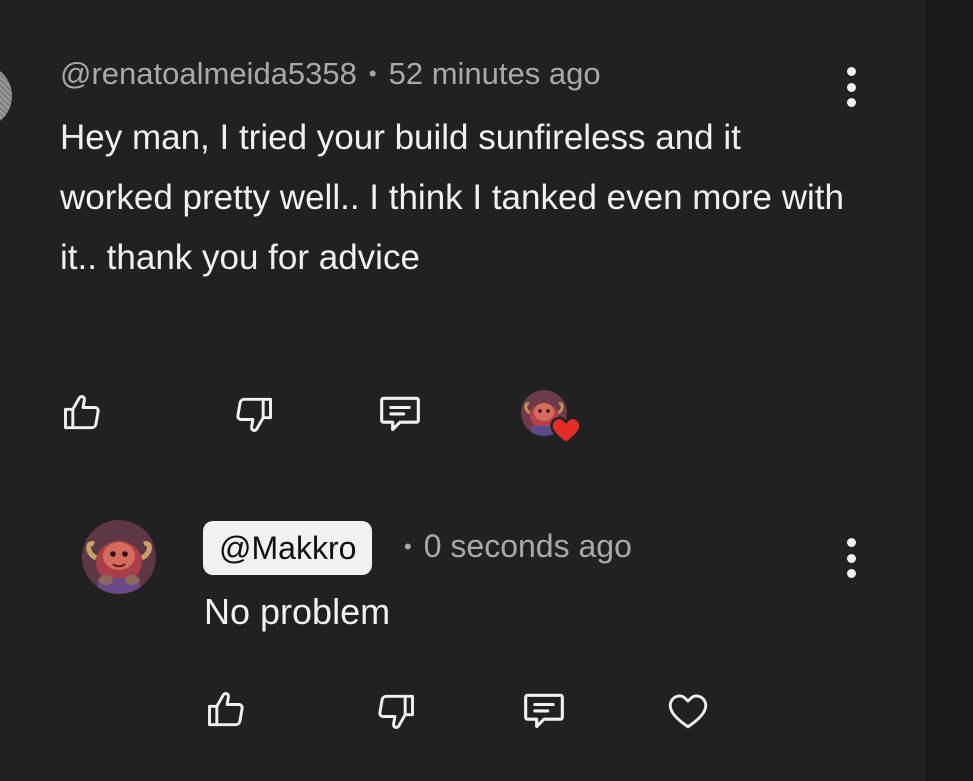 Image resolution: width=973 pixels, height=781 pixels. Describe the element at coordinates (851, 87) in the screenshot. I see `comment-more-icon` at that location.